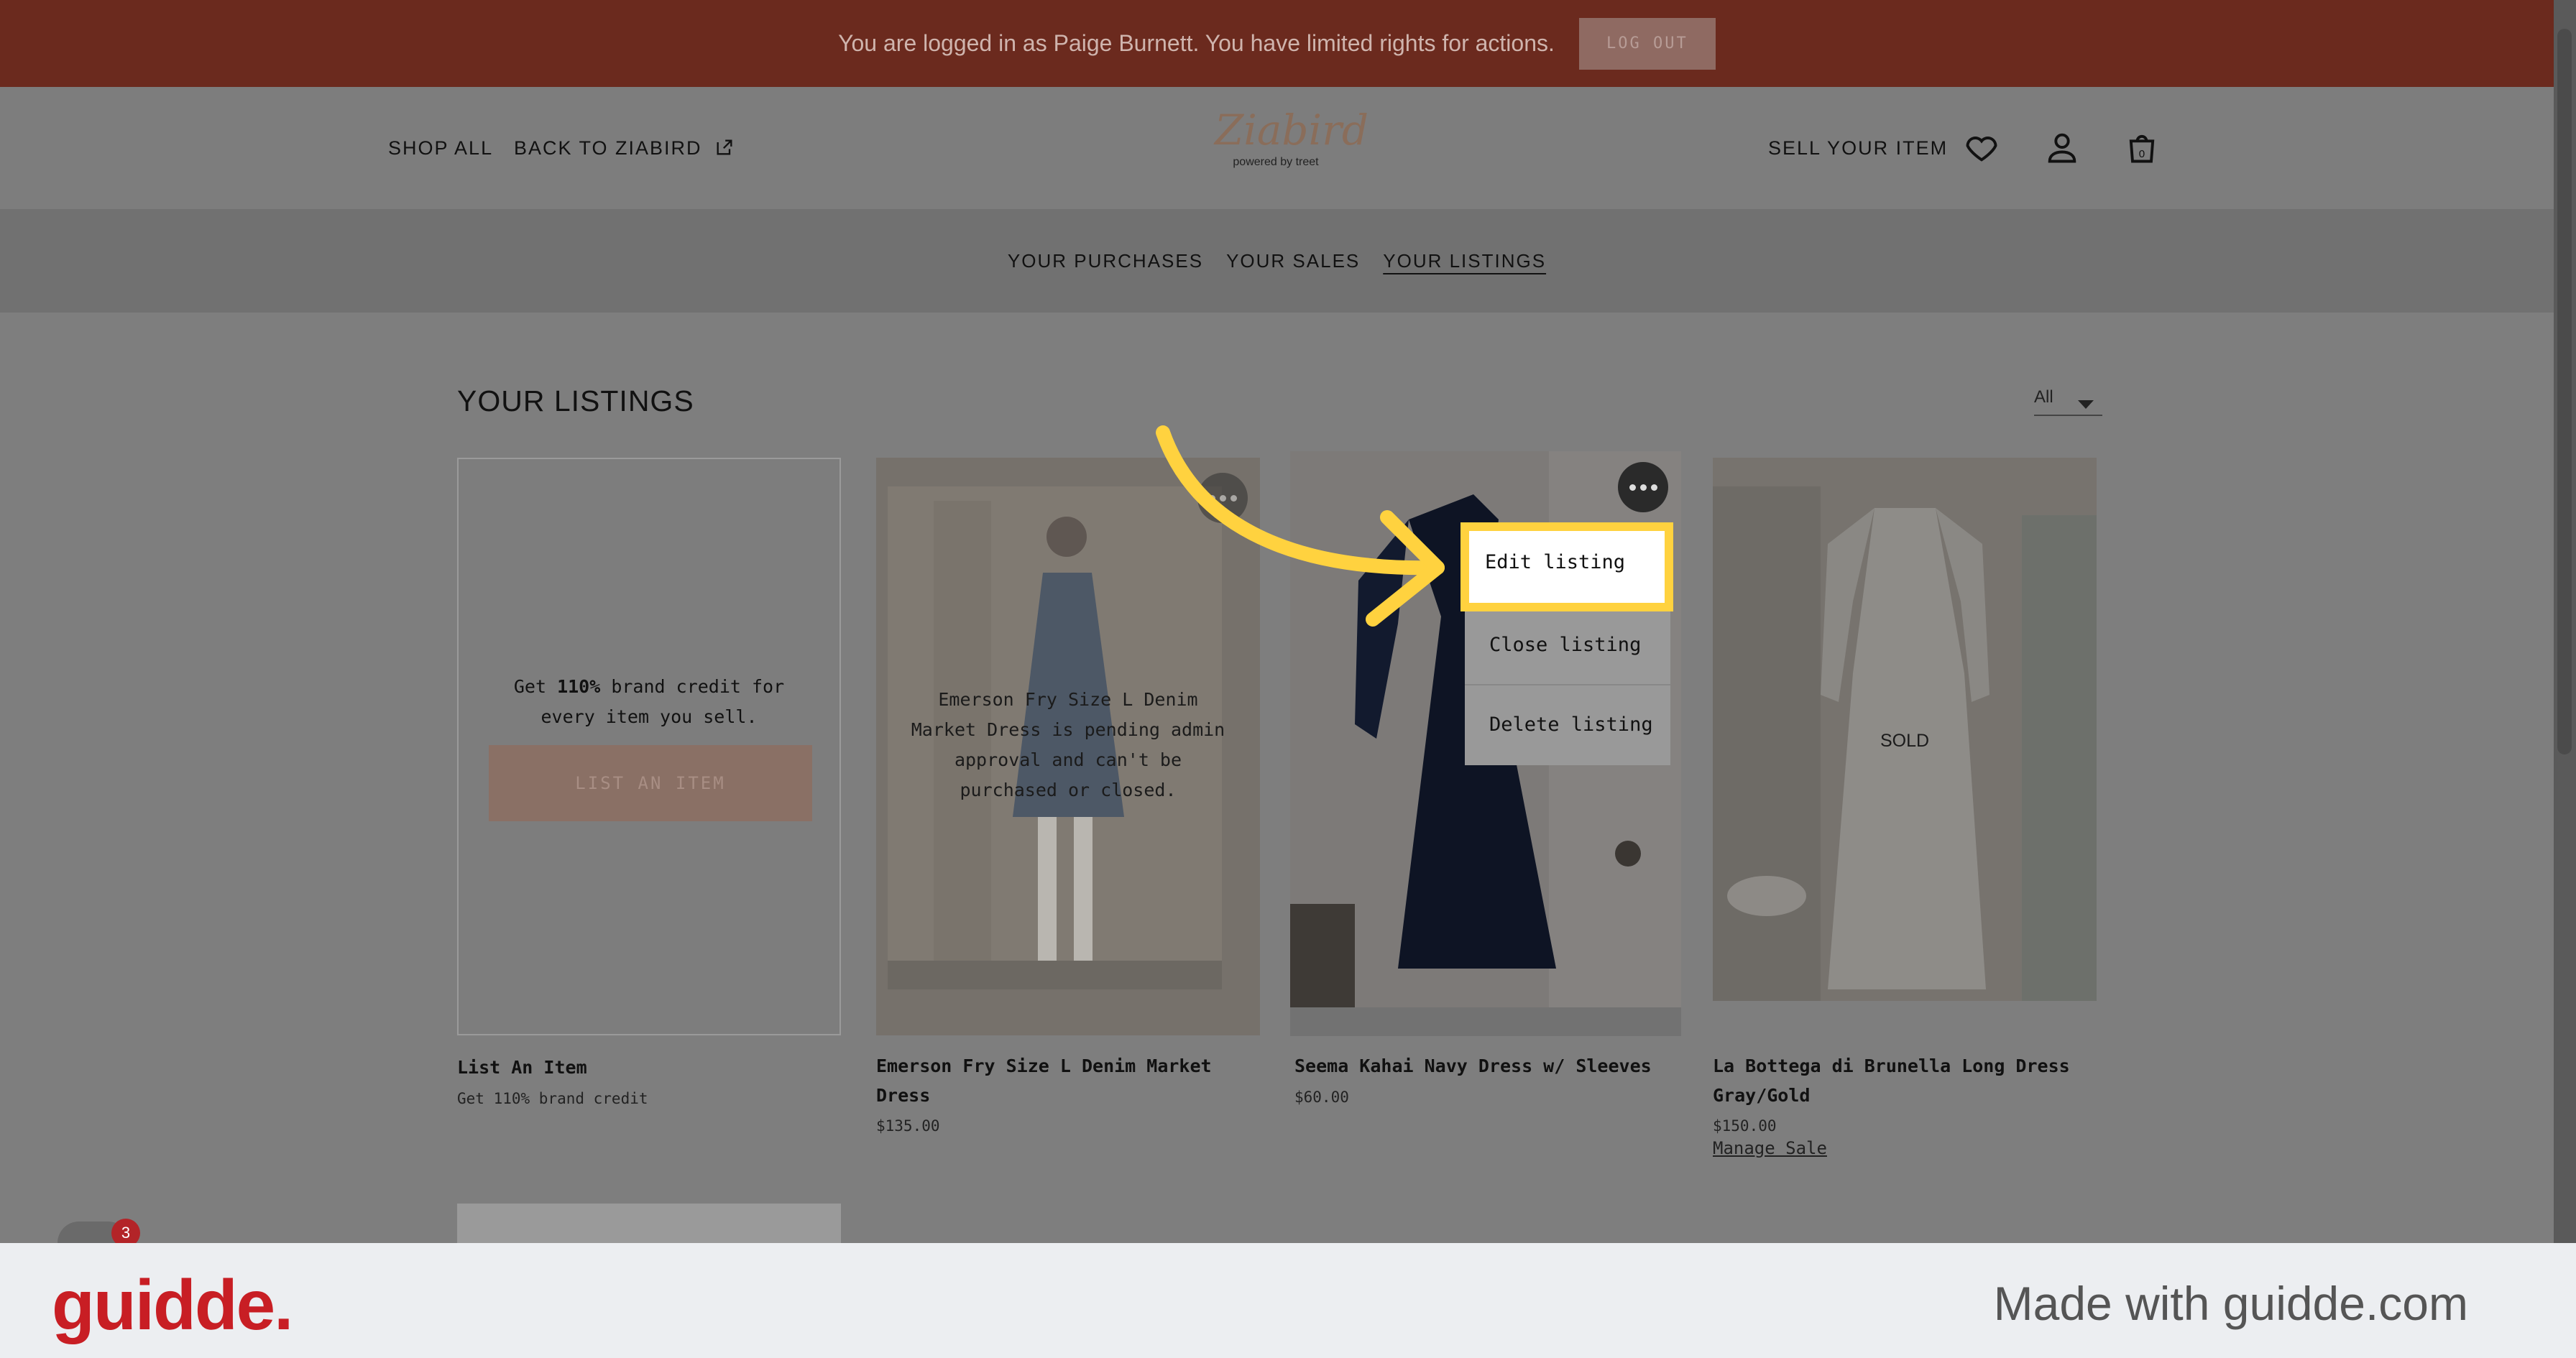 The height and width of the screenshot is (1358, 2576). I want to click on card-title: List An Item, so click(649, 1067).